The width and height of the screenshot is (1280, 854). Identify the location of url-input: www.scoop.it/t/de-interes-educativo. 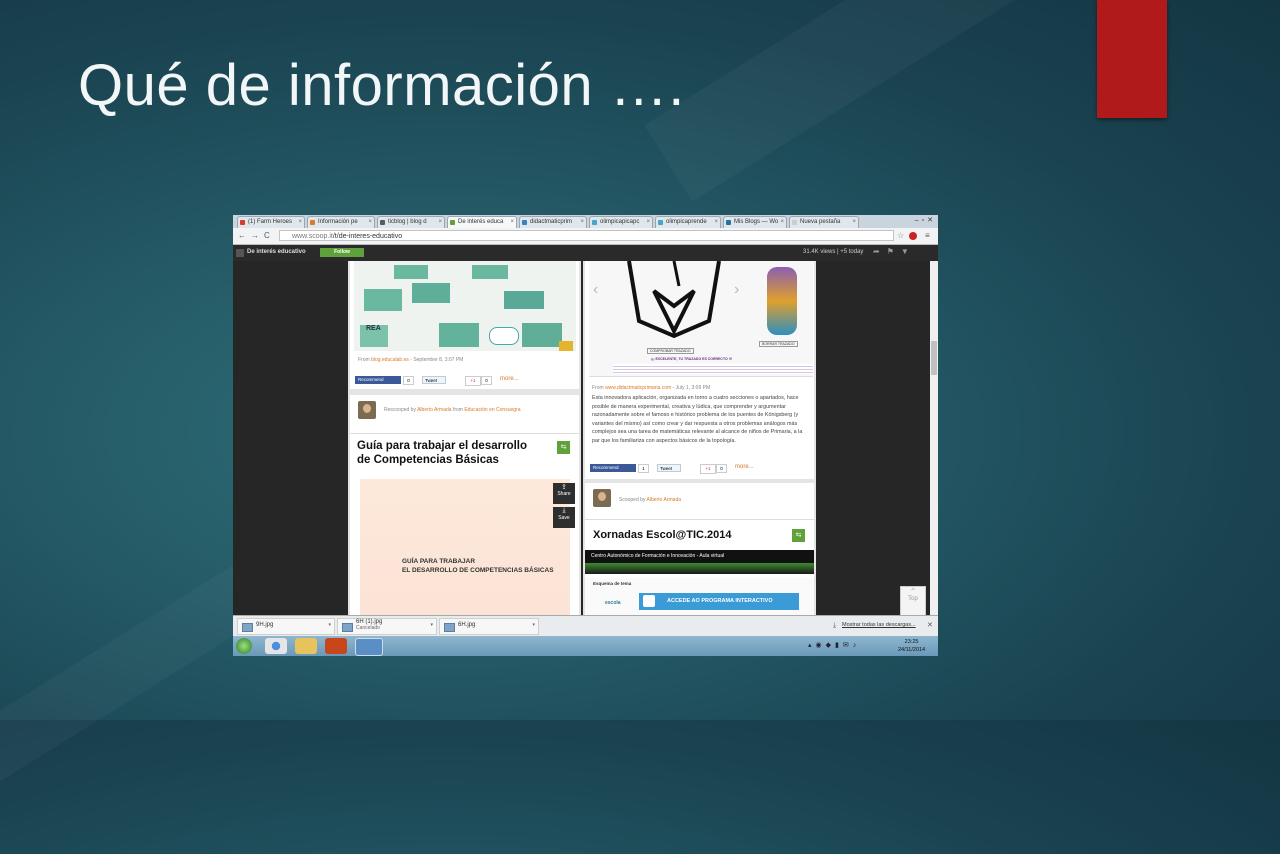
(586, 235).